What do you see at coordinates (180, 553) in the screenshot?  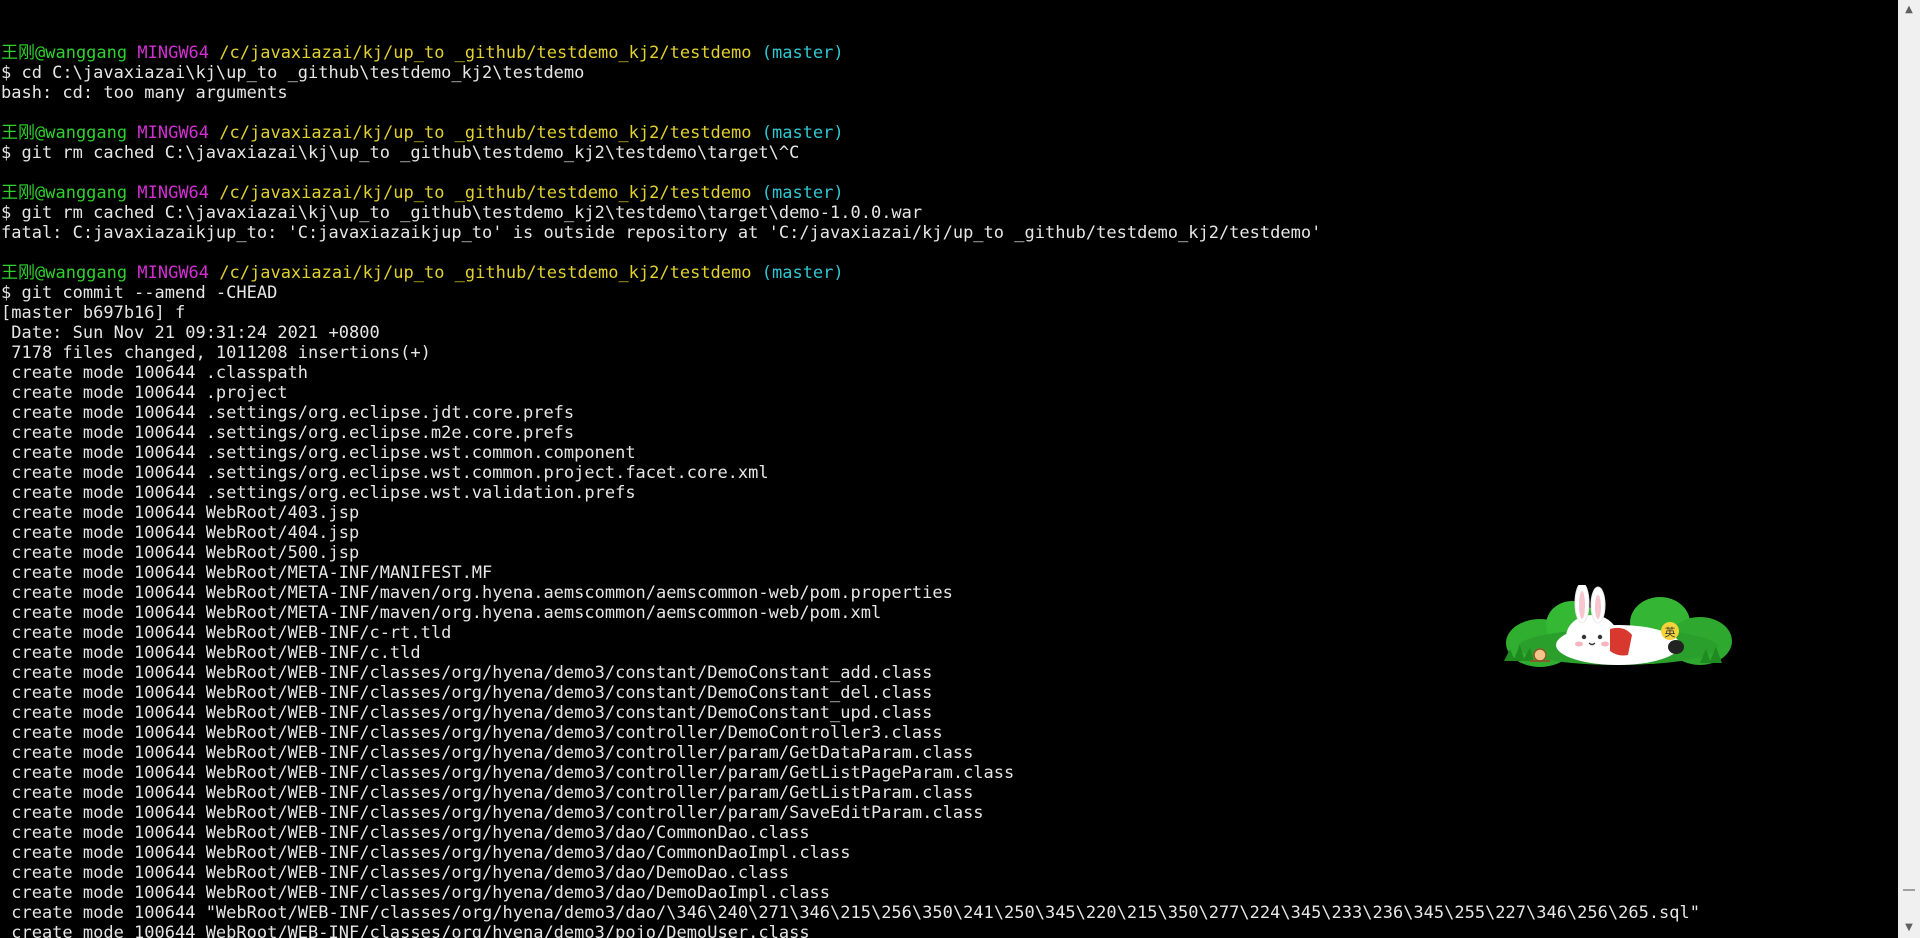 I see `output-line: create mode 100644 WebRoot/500.jsp` at bounding box center [180, 553].